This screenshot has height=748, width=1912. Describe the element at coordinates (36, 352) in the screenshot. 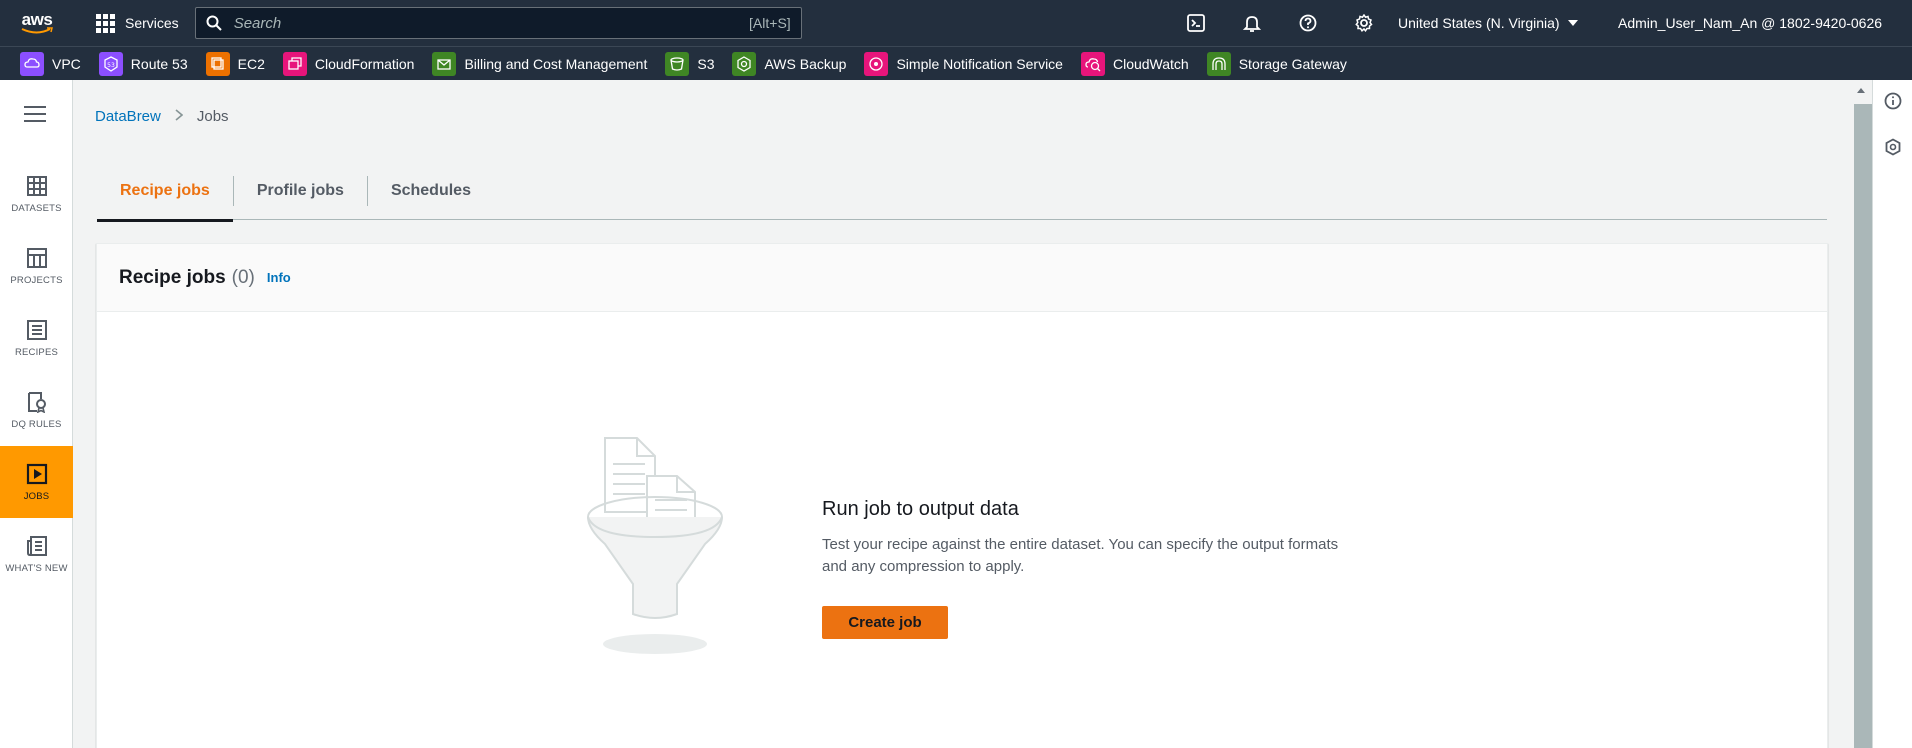

I see `rail-item-label: RECIPES` at that location.